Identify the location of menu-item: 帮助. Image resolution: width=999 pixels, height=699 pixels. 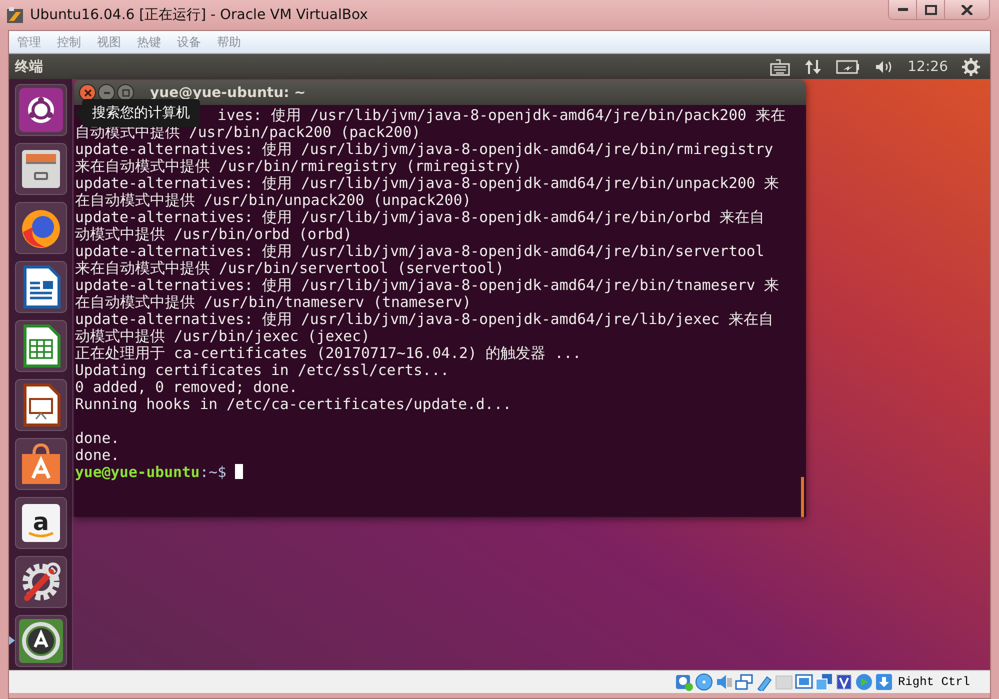
(229, 42).